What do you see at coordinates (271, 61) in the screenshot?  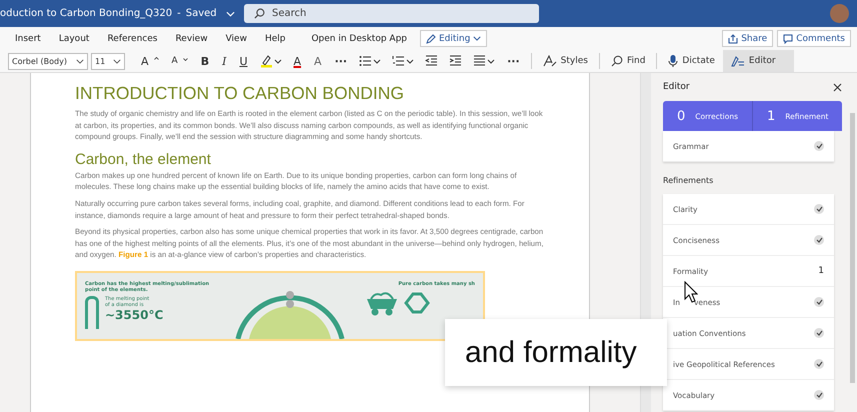 I see `highlighter-icon` at bounding box center [271, 61].